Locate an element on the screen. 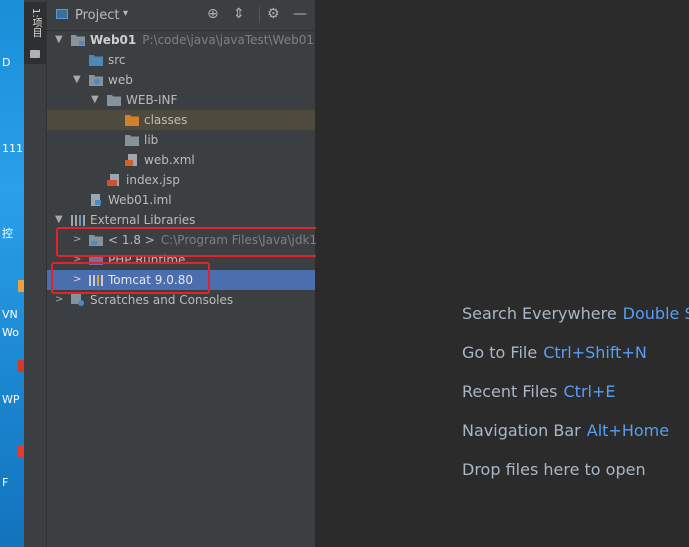 Image resolution: width=689 pixels, height=547 pixels. chevron-down-icon: ▾ is located at coordinates (125, 13).